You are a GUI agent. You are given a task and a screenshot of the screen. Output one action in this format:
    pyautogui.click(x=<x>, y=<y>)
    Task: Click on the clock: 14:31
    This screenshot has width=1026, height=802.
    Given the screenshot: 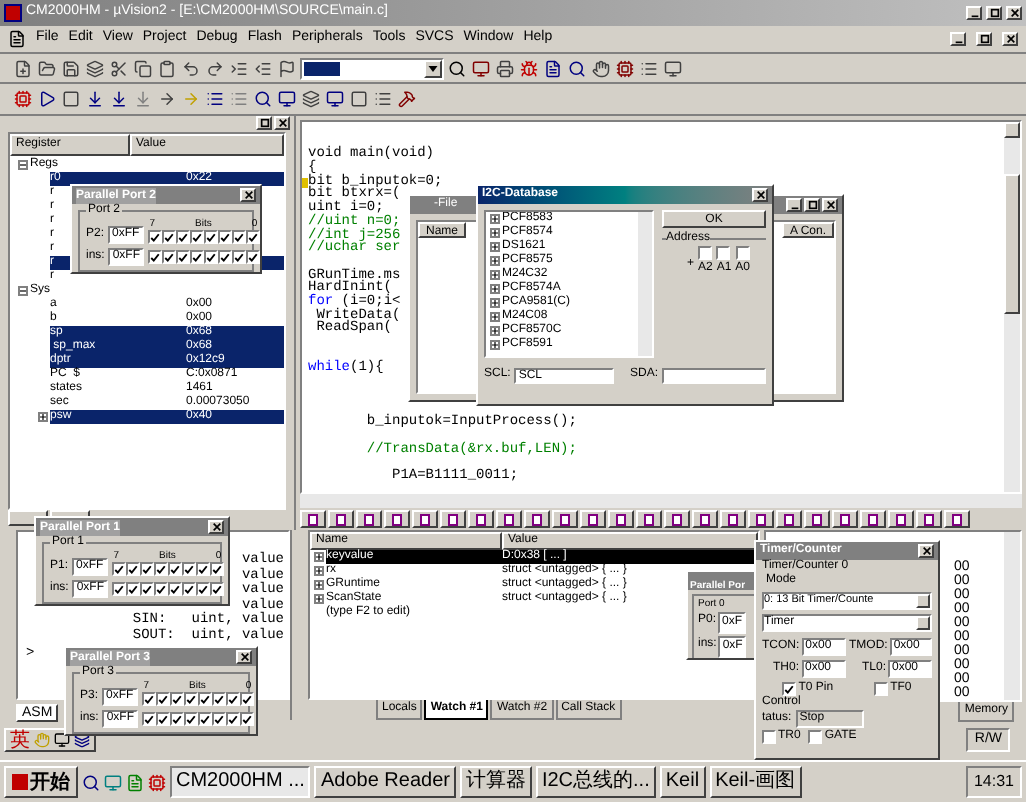 What is the action you would take?
    pyautogui.click(x=993, y=782)
    